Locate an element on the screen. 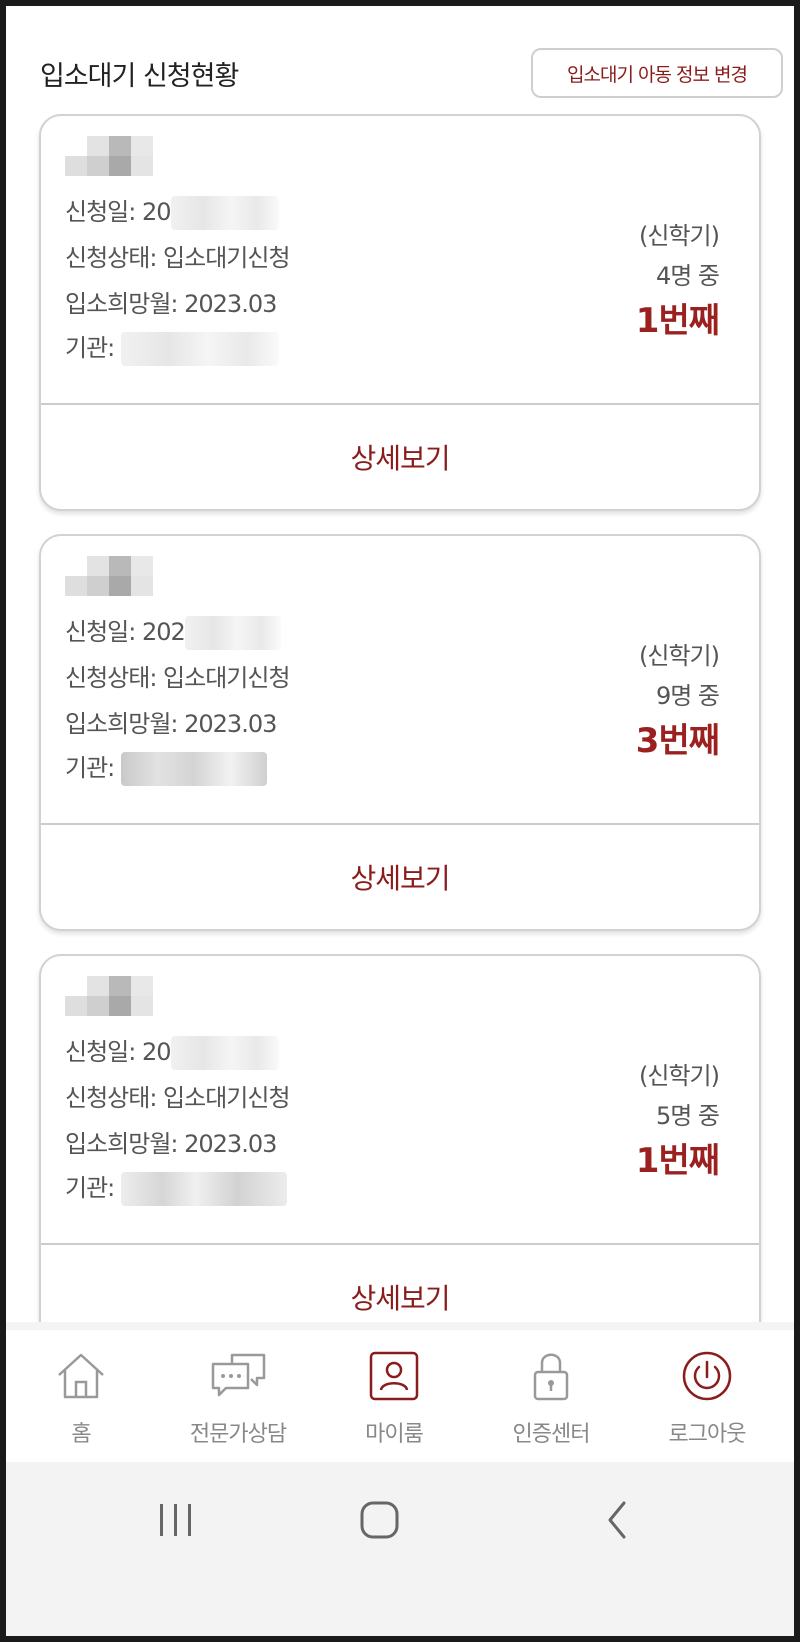 The height and width of the screenshot is (1642, 800). nav-auth-center: 인증센터 is located at coordinates (551, 1403).